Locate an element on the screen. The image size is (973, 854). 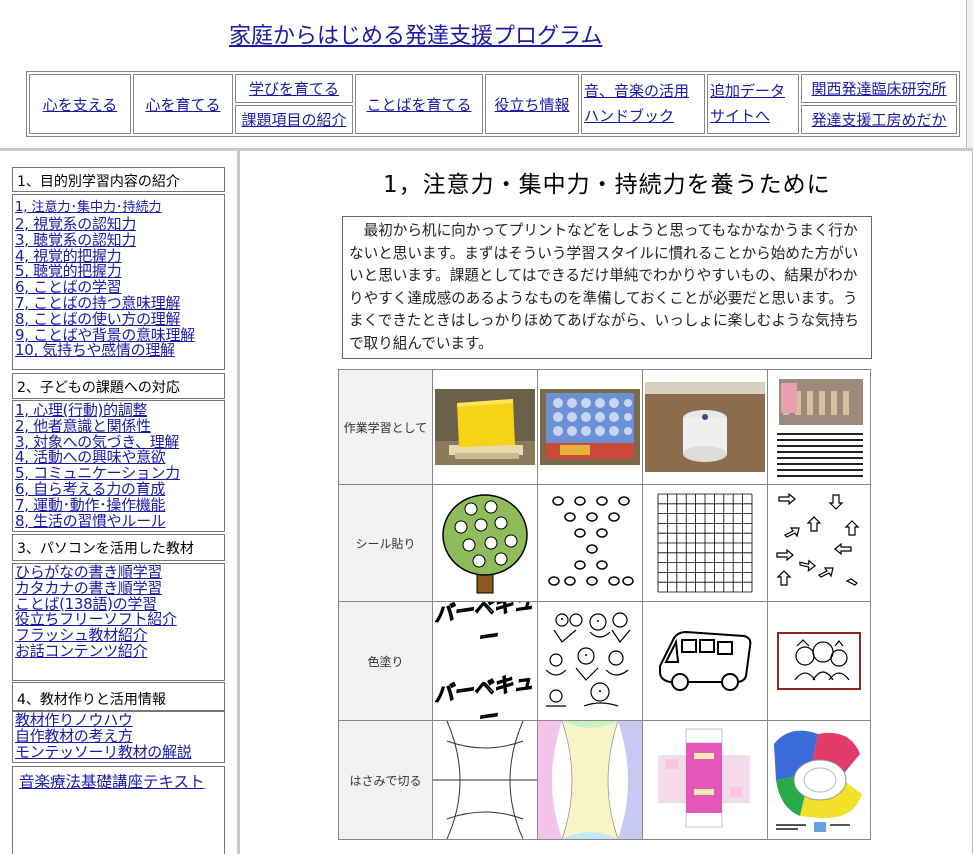
grid-sheet-image is located at coordinates (705, 543).